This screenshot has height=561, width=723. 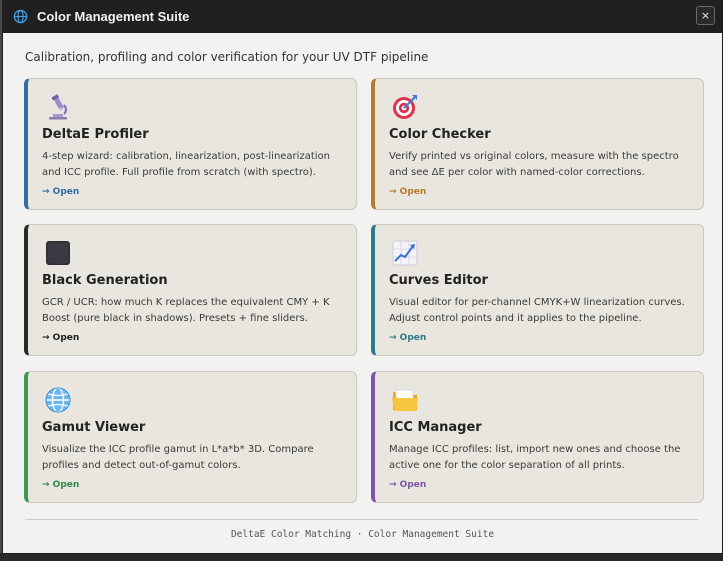 What do you see at coordinates (58, 253) in the screenshot?
I see `black-square-icon` at bounding box center [58, 253].